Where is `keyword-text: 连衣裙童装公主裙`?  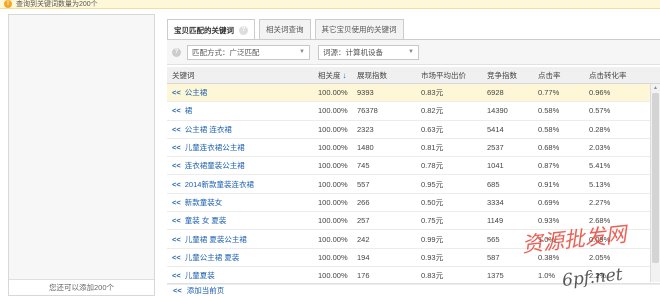
keyword-text: 连衣裙童装公主裙 is located at coordinates (214, 166).